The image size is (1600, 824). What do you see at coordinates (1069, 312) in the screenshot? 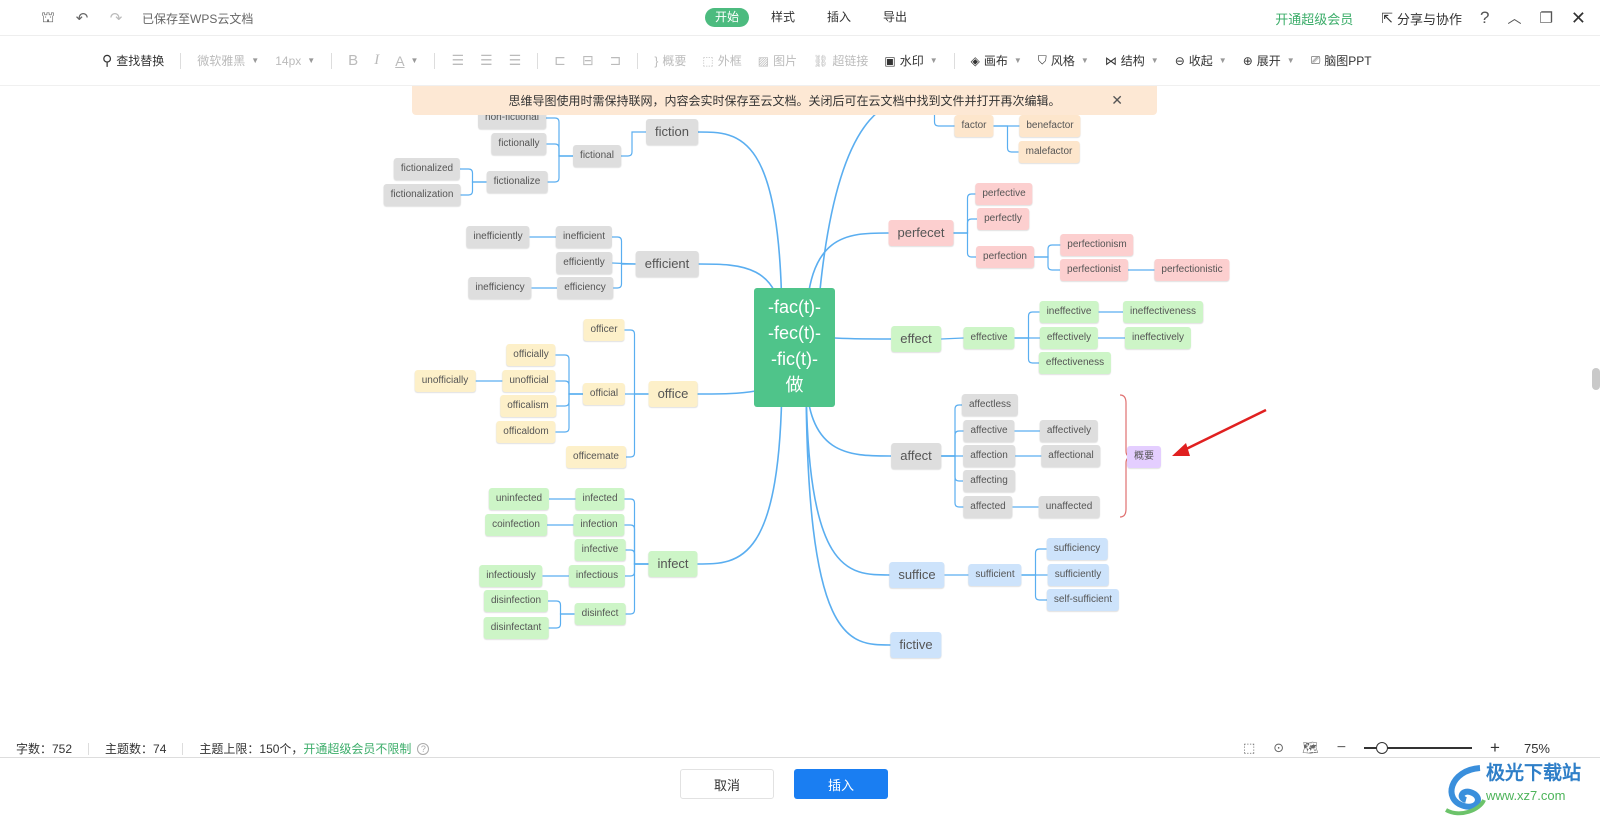
I see `mindmap-node: ineffective` at bounding box center [1069, 312].